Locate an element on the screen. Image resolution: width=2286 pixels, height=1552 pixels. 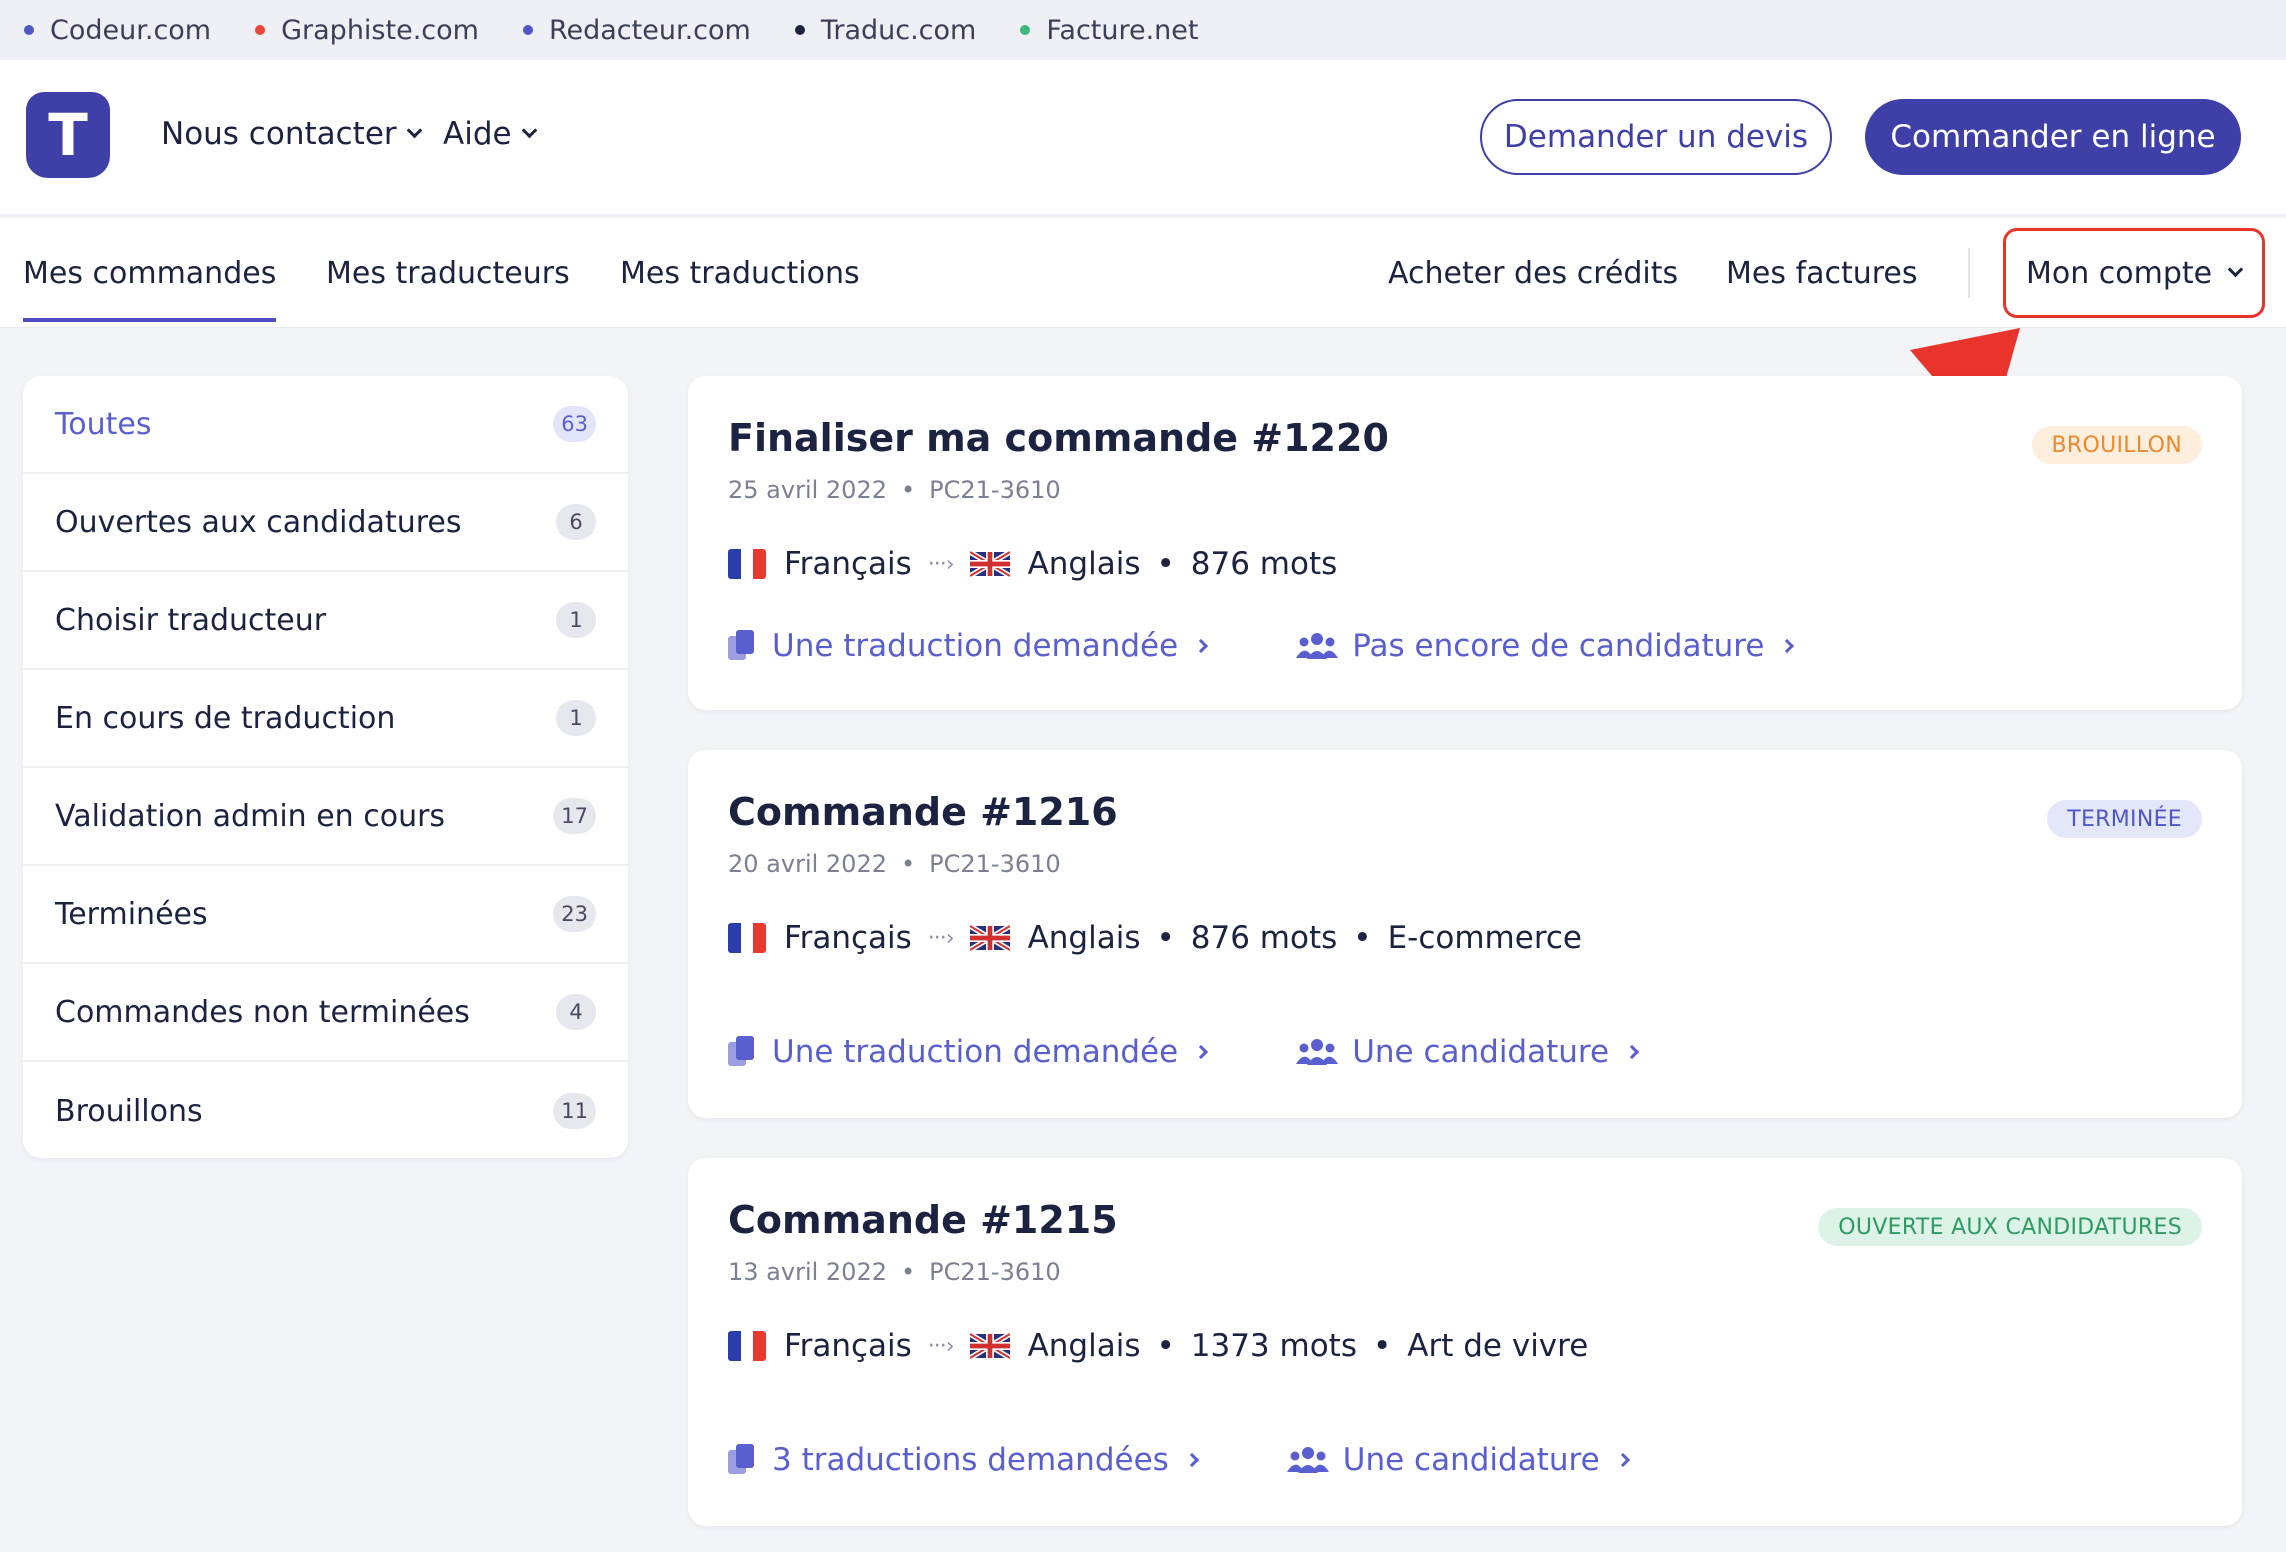
help-menu-label: Aide is located at coordinates (477, 134).